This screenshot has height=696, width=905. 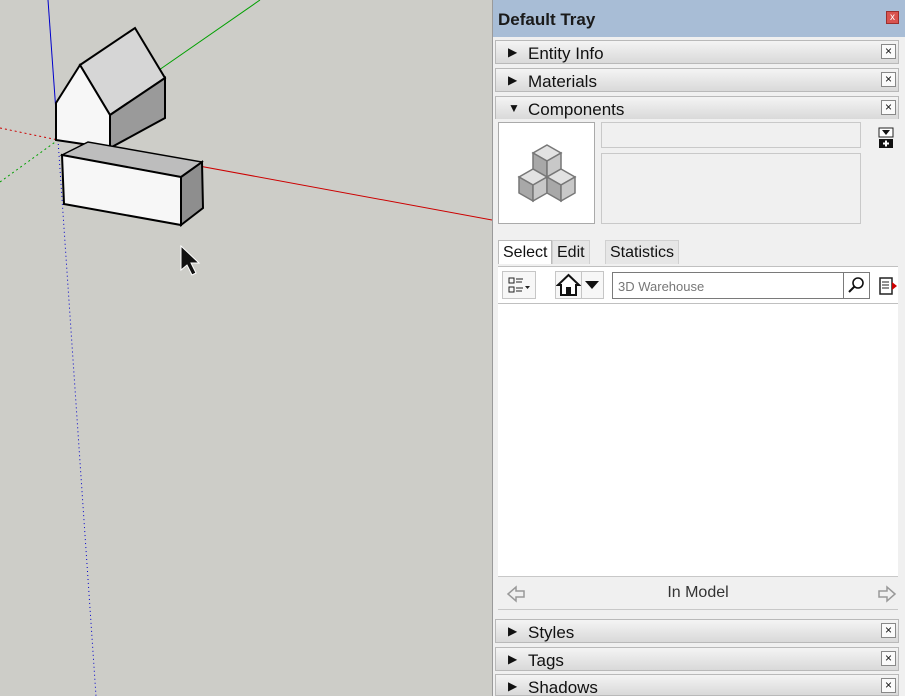 I want to click on panel-styles: ▶ Styles ×, so click(x=697, y=631).